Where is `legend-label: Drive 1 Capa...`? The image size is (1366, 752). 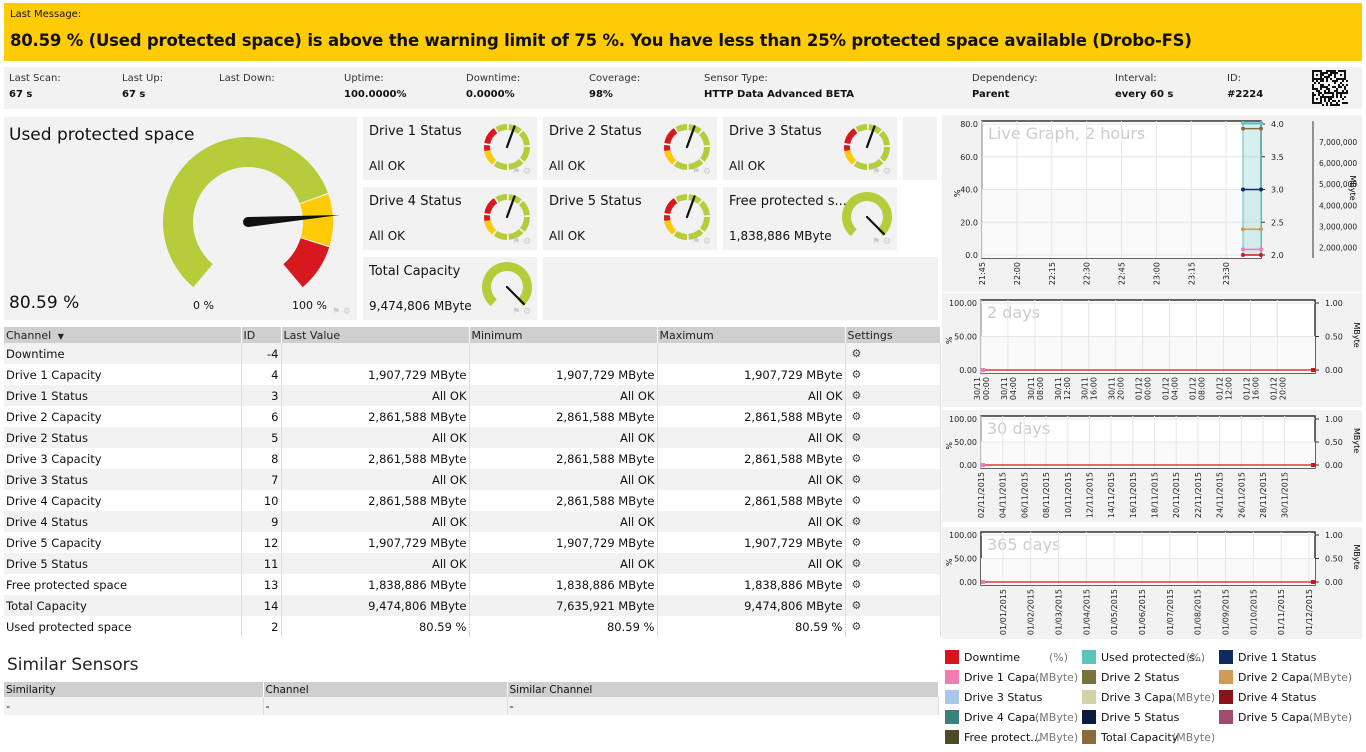 legend-label: Drive 1 Capa... is located at coordinates (1005, 677).